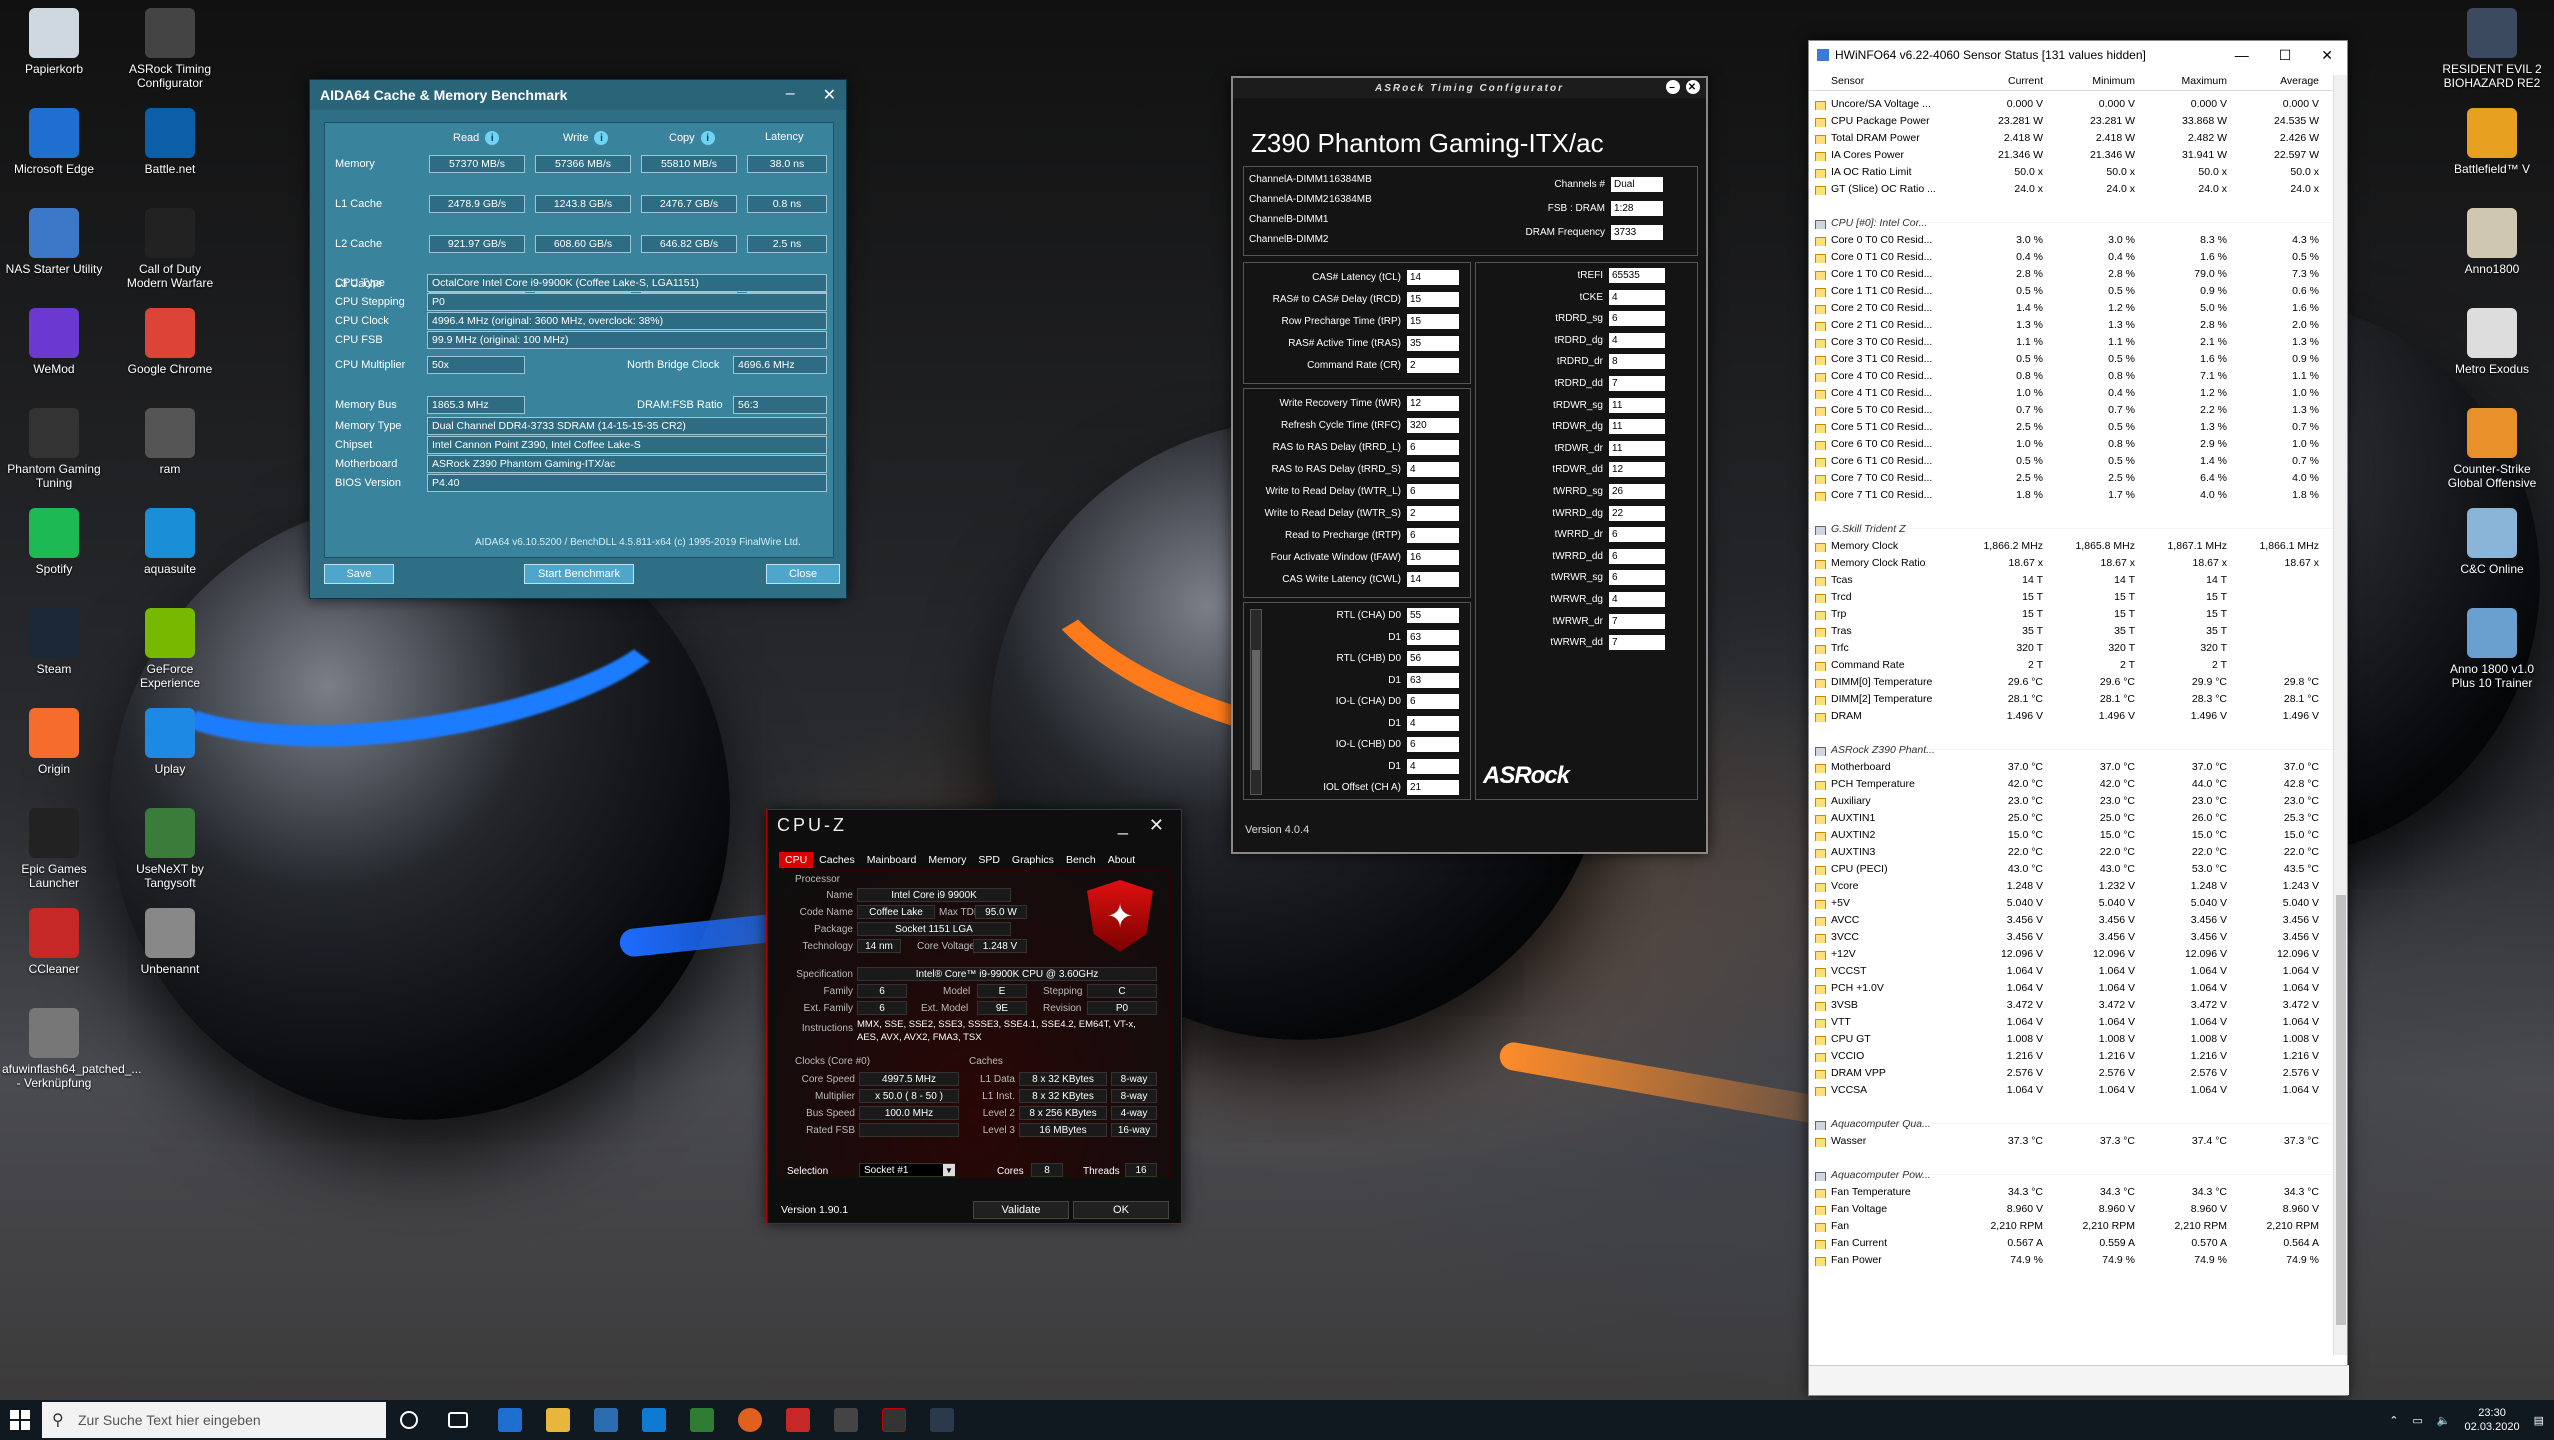  I want to click on sensor-row: Fan Voltage 8.960 V 8.960 V 8.960 V 8.960 V, so click(2072, 1208).